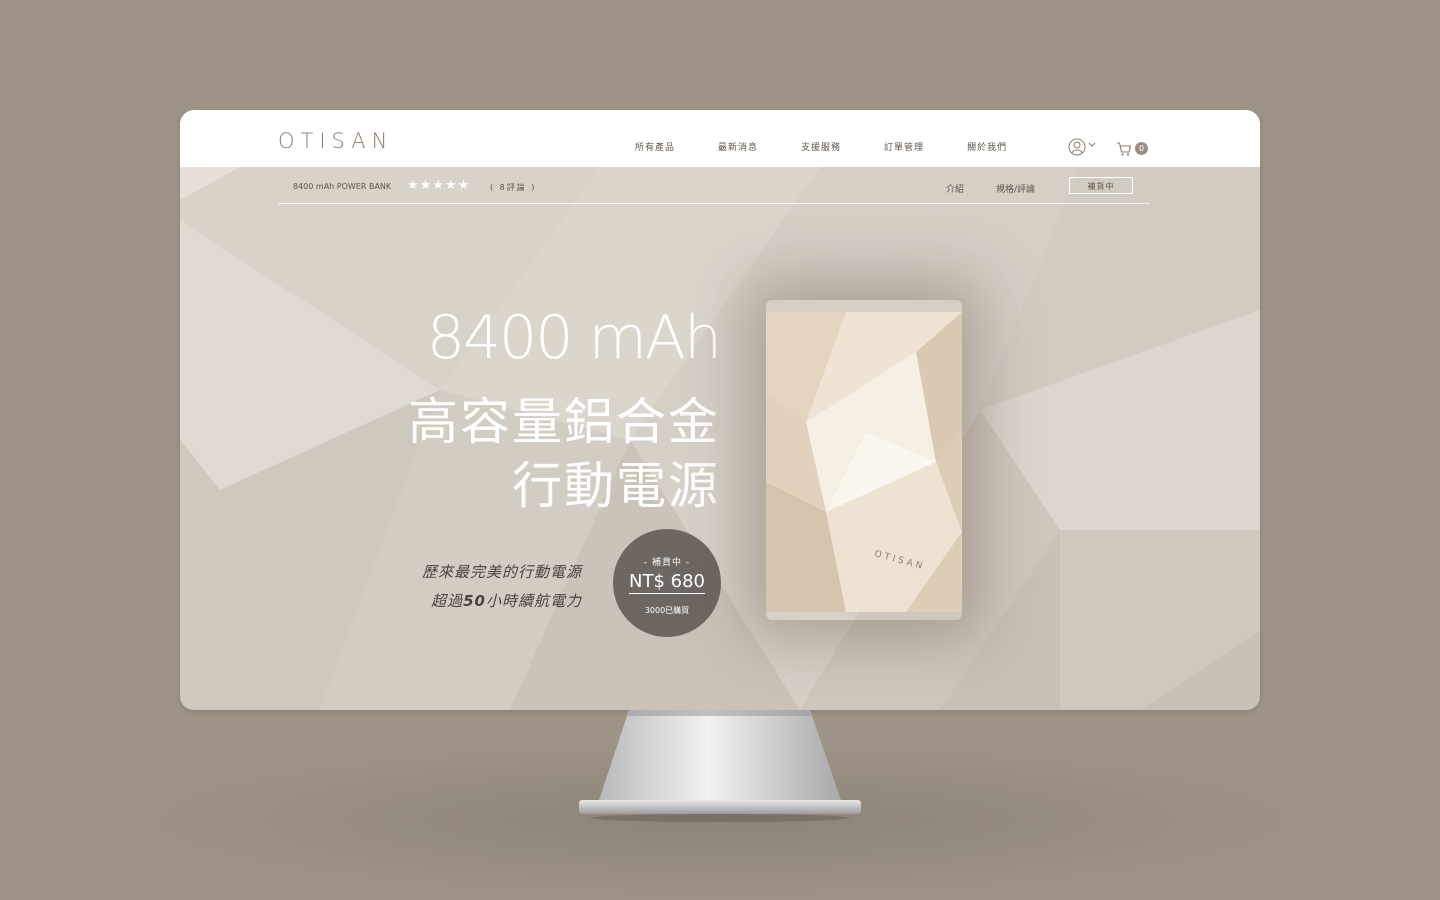  Describe the element at coordinates (616, 486) in the screenshot. I see `hero-title-line3: 行動電源` at that location.